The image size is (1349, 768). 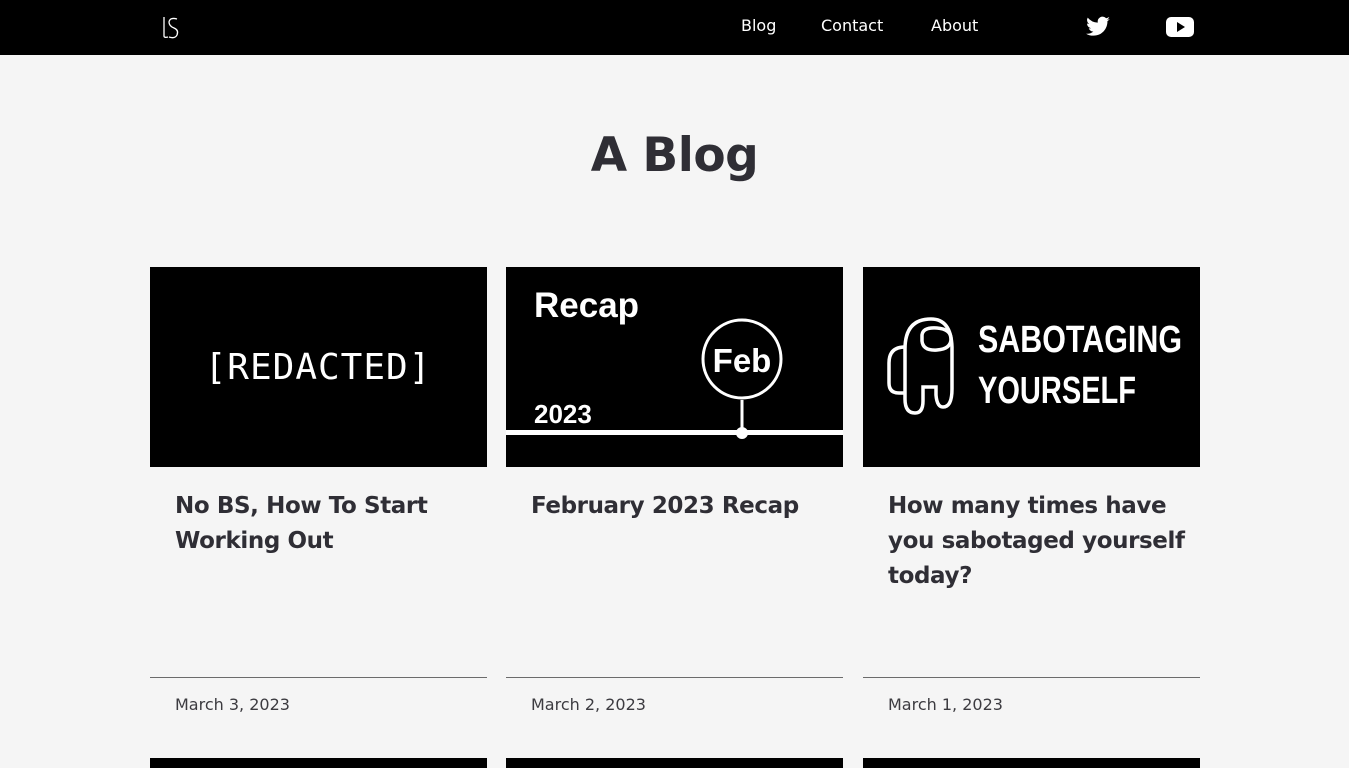 What do you see at coordinates (674, 155) in the screenshot?
I see `page-title: A Blog` at bounding box center [674, 155].